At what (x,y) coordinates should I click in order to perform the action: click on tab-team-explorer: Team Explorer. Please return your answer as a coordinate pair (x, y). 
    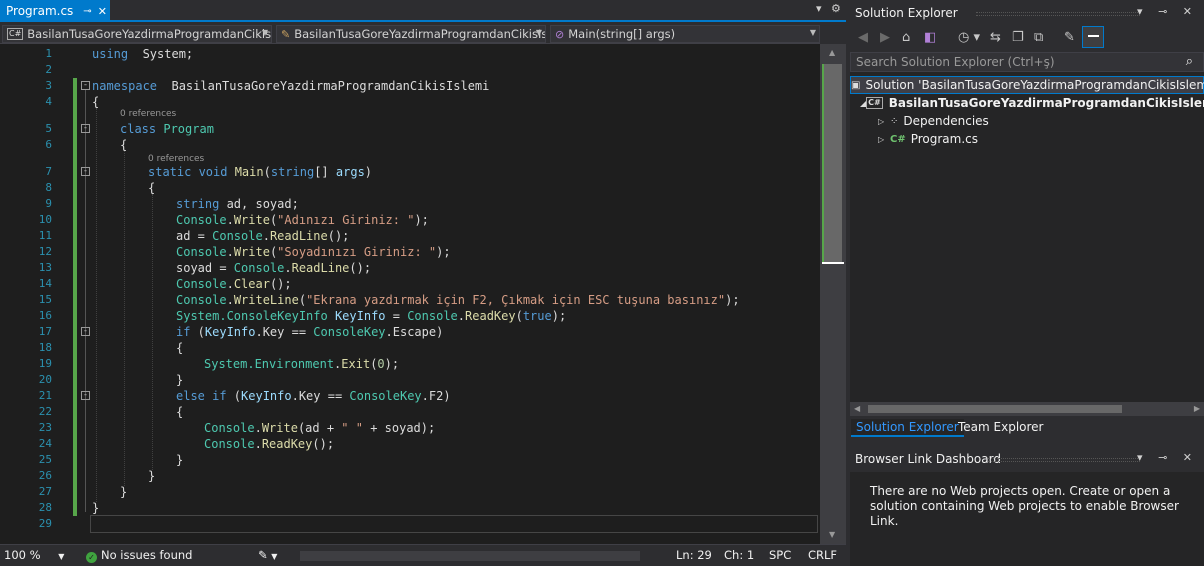
    Looking at the image, I should click on (1001, 427).